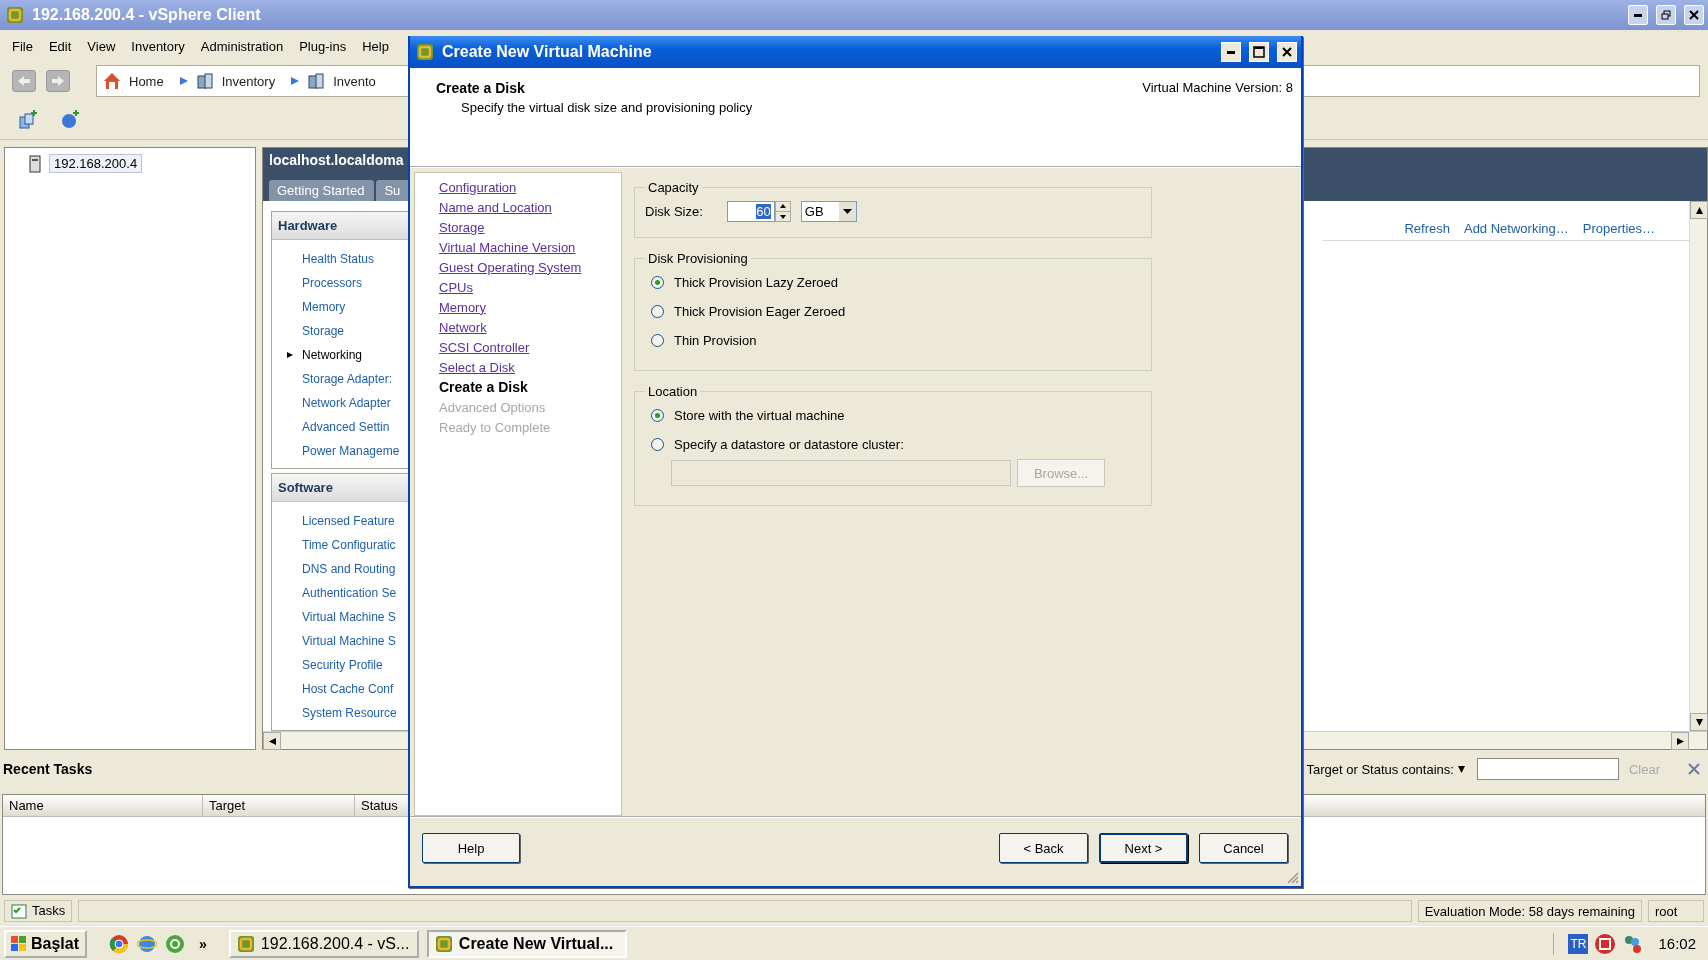  I want to click on wizard-step: Guest Operating System, so click(510, 267).